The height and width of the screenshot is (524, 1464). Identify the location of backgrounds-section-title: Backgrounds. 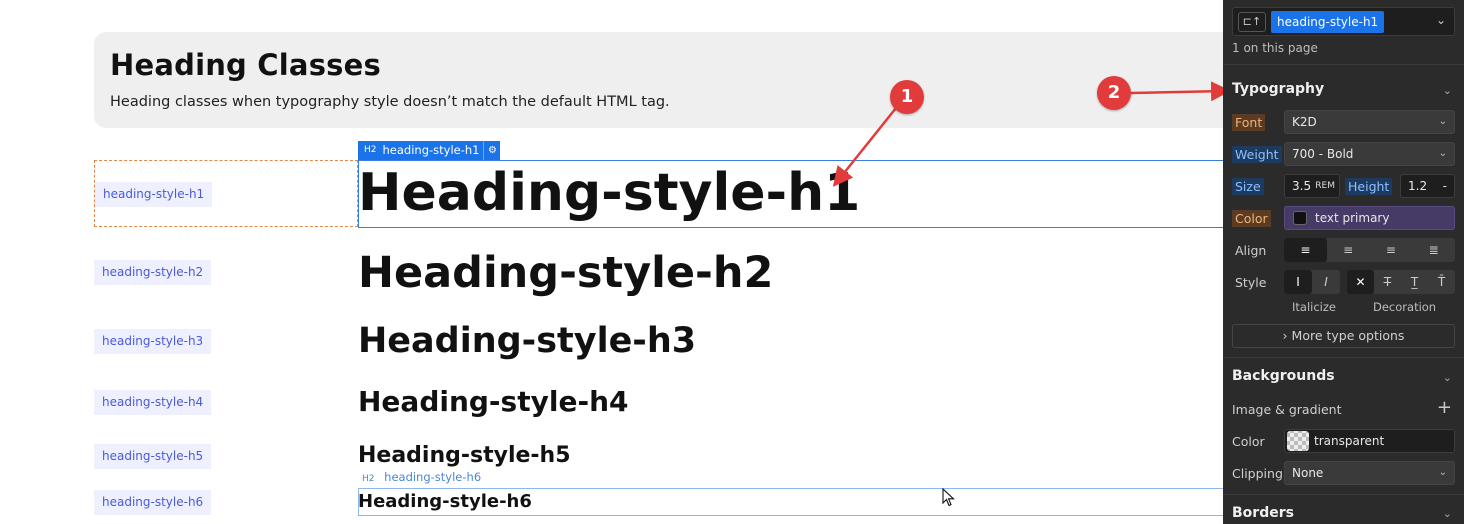
(1283, 376).